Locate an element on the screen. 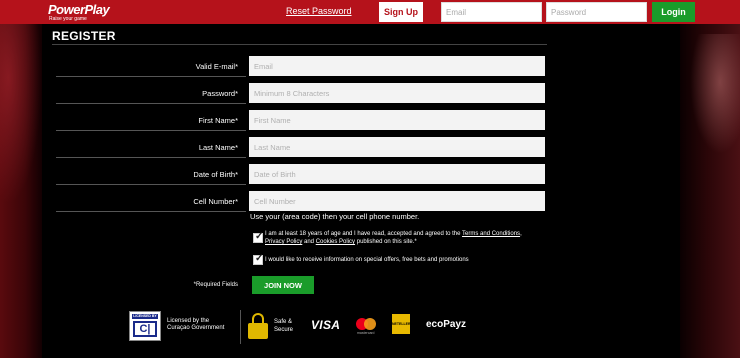 This screenshot has width=740, height=358. cell-number-field is located at coordinates (397, 201).